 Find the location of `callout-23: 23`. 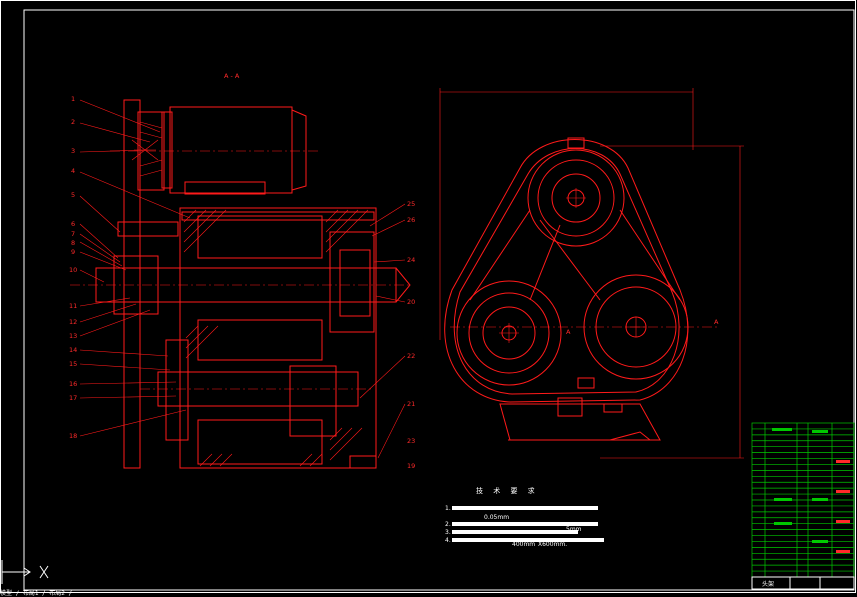

callout-23: 23 is located at coordinates (411, 441).